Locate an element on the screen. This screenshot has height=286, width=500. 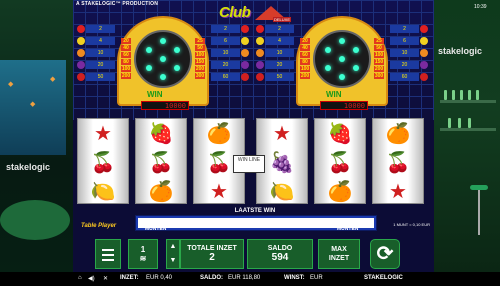
total-bet-display: TOTALE INZET 2 is located at coordinates (212, 254).